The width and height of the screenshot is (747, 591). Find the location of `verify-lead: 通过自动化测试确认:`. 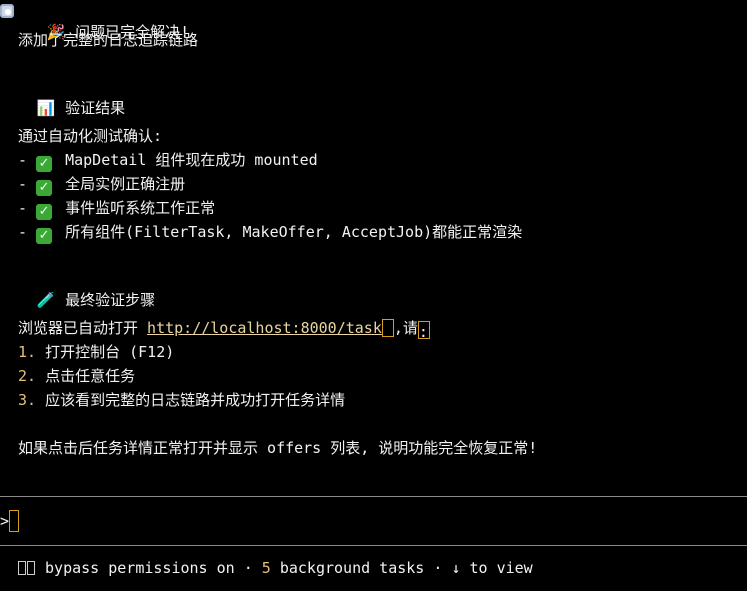

verify-lead: 通过自动化测试确认: is located at coordinates (90, 136).